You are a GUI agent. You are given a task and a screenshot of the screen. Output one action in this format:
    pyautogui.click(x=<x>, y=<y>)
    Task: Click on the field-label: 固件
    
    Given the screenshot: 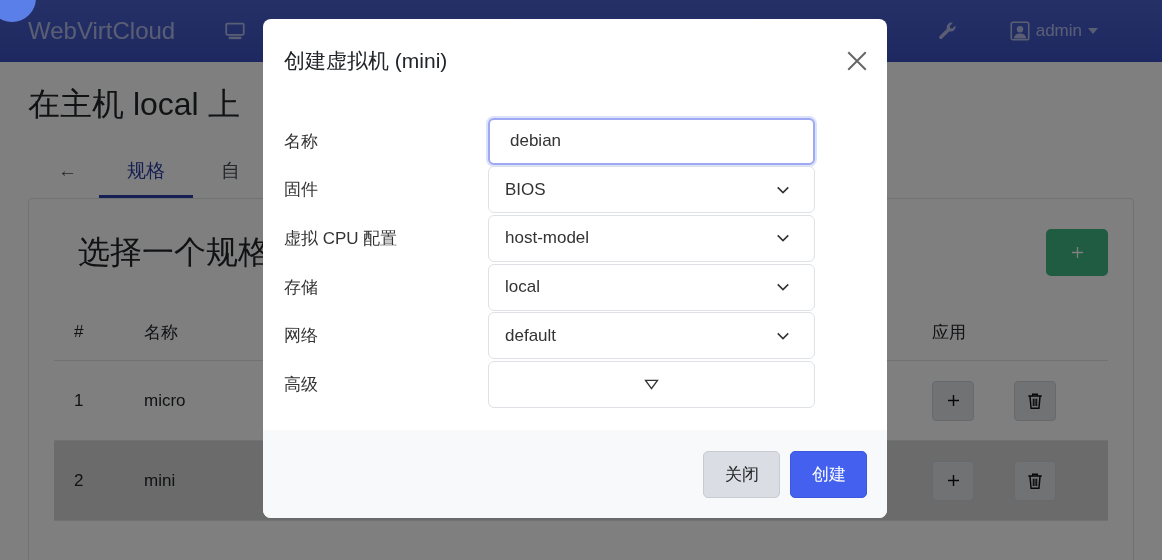 What is the action you would take?
    pyautogui.click(x=301, y=190)
    